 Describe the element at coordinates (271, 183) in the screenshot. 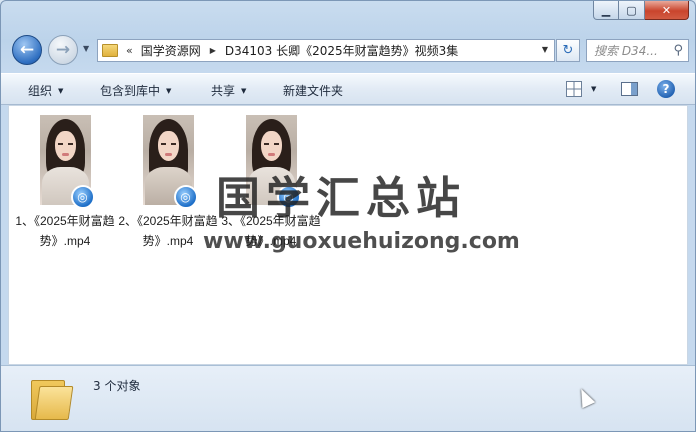

I see `file-item: ◎ 3、《2025年财富趋势》.mp4` at that location.